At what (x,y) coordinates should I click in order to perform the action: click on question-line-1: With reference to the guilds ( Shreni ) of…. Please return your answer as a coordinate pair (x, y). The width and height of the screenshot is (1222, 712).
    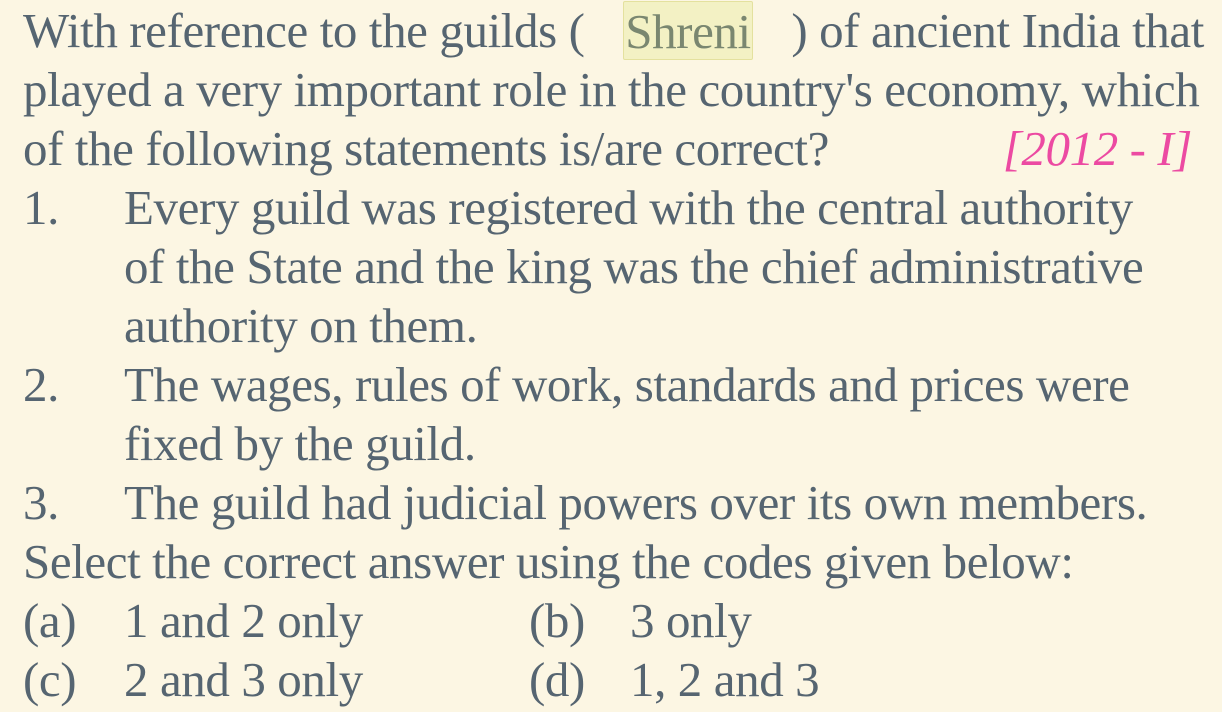
    Looking at the image, I should click on (613, 30).